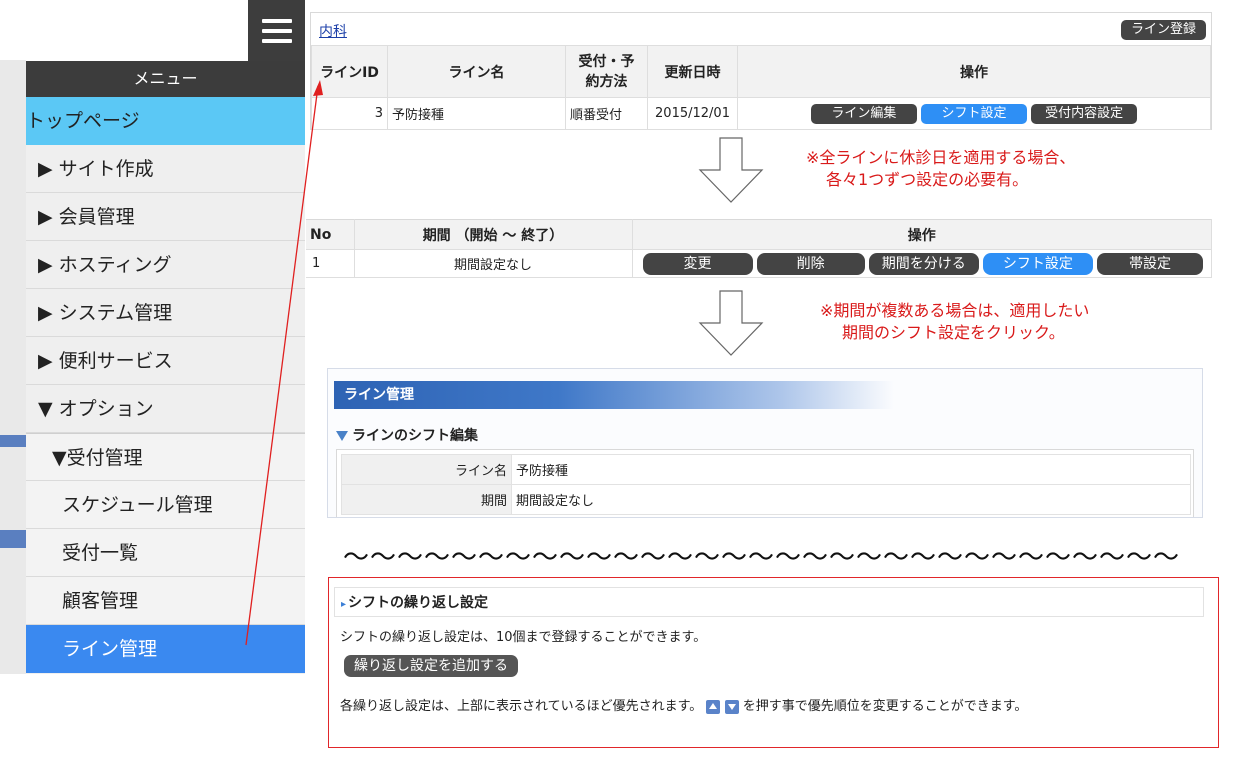 The width and height of the screenshot is (1240, 779). I want to click on pointer-arrow-line, so click(282, 365).